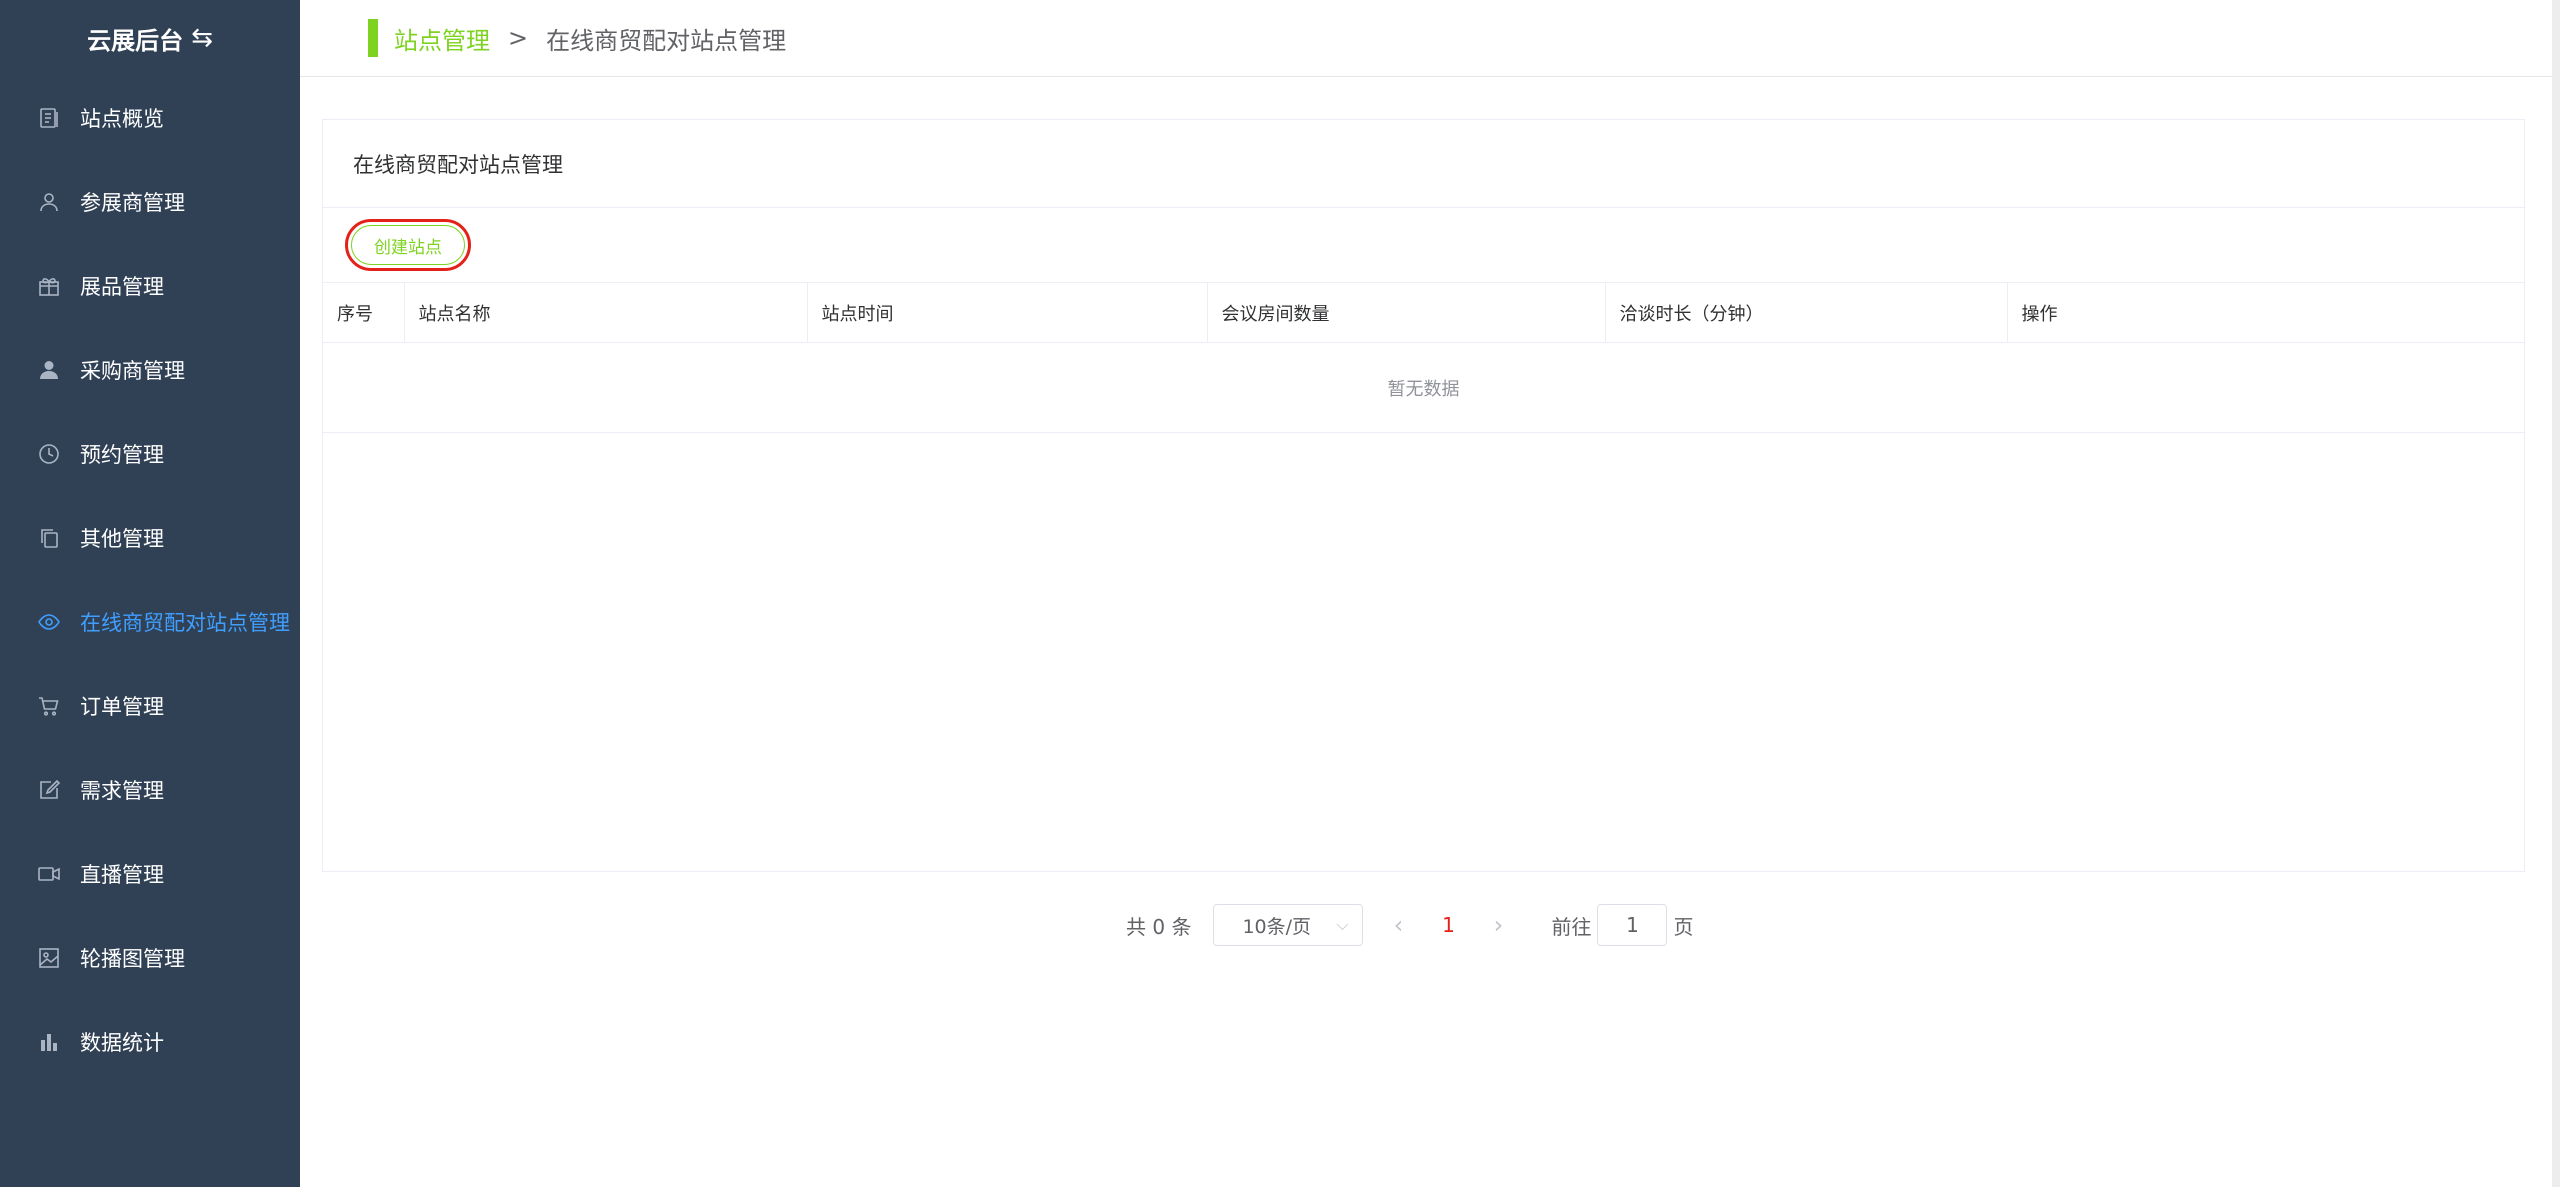  Describe the element at coordinates (132, 371) in the screenshot. I see `sidebar-item-label: 采购商管理` at that location.